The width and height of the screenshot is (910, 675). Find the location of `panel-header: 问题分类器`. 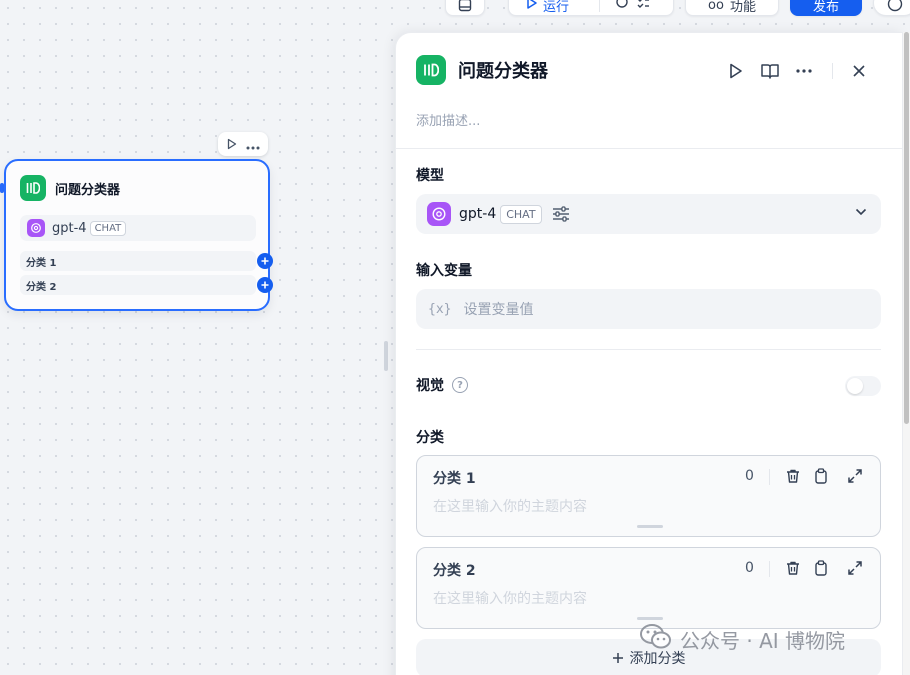

panel-header: 问题分类器 is located at coordinates (482, 70).